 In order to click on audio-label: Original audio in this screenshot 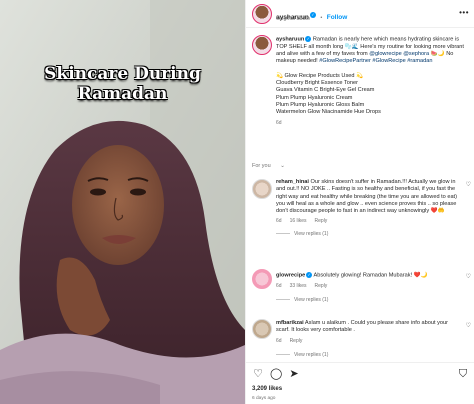, I will do `click(293, 19)`.